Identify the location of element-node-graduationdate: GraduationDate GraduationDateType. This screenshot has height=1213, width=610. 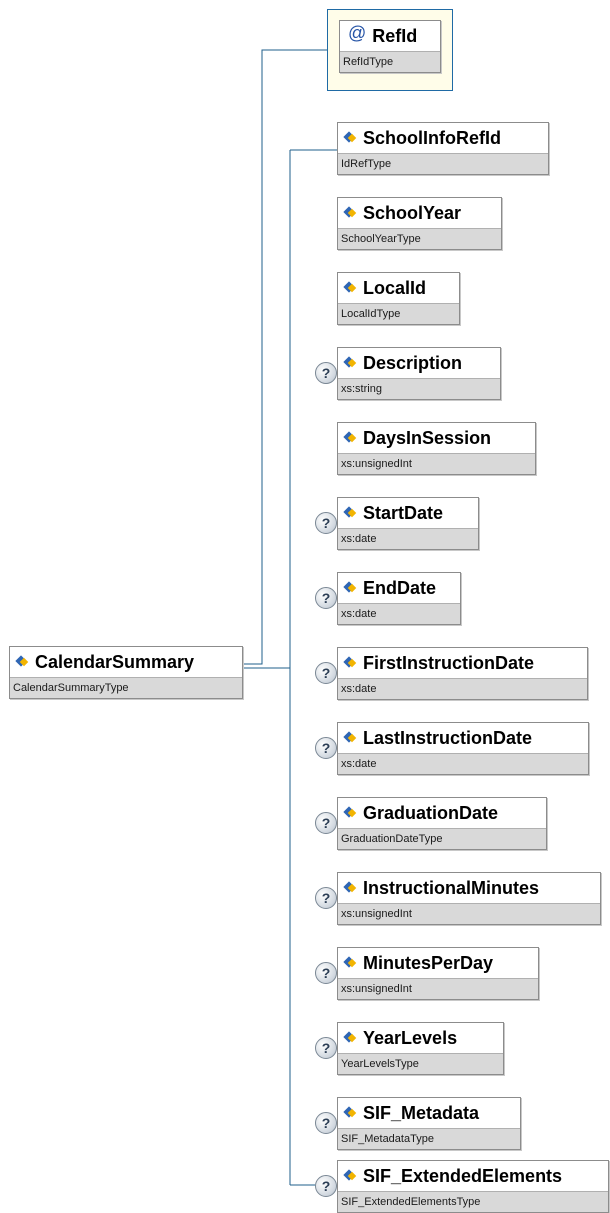
(442, 823).